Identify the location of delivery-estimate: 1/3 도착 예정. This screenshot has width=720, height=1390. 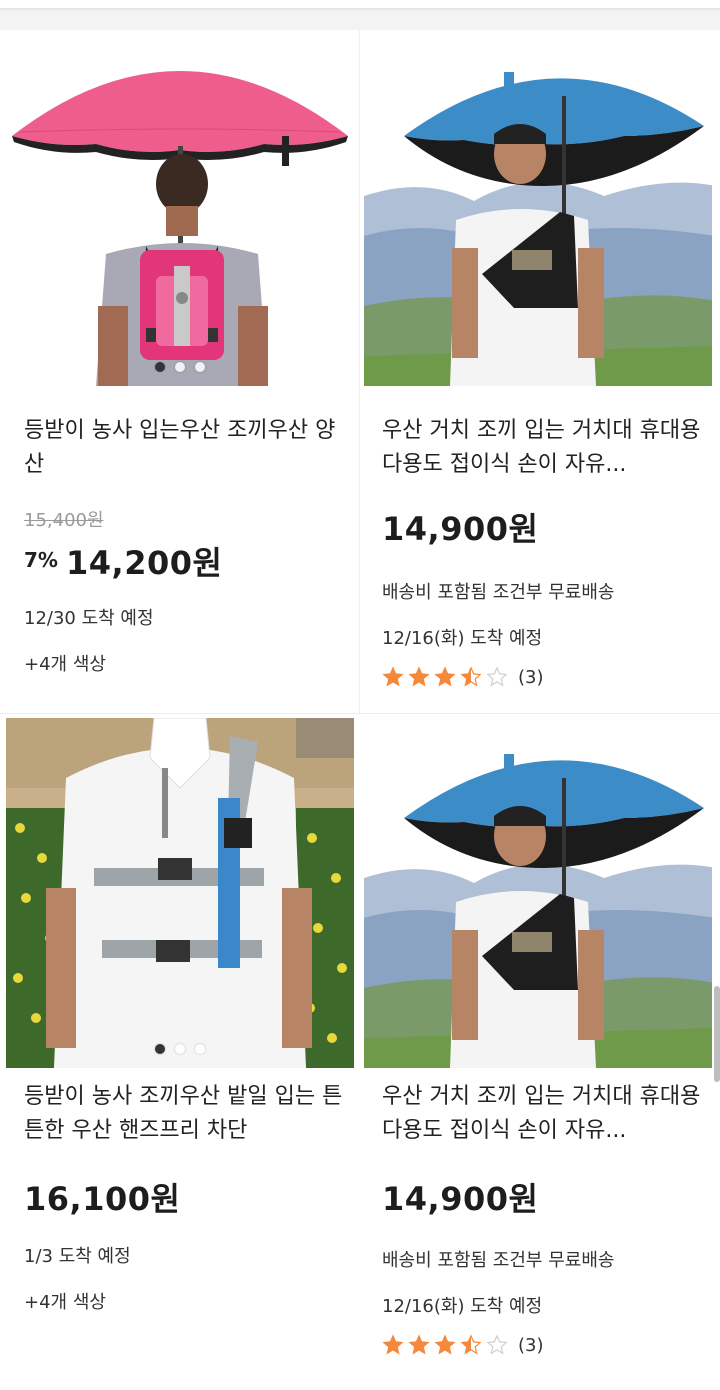
(77, 1256).